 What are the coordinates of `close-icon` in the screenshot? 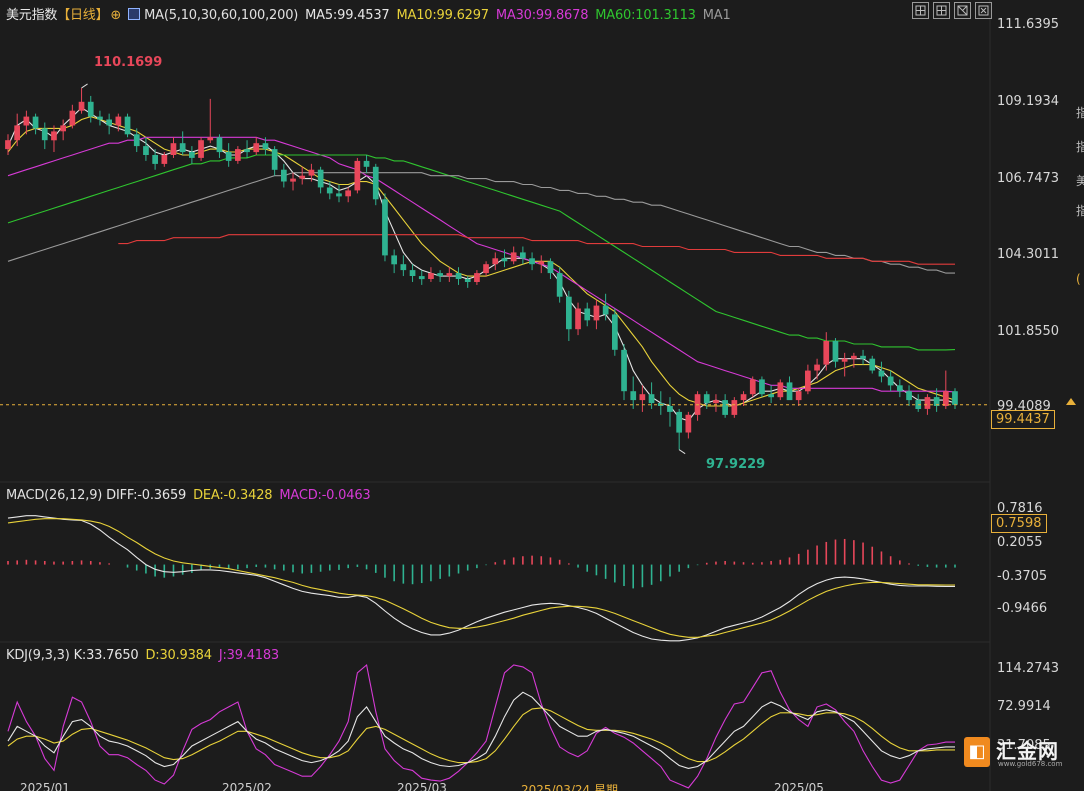 It's located at (983, 10).